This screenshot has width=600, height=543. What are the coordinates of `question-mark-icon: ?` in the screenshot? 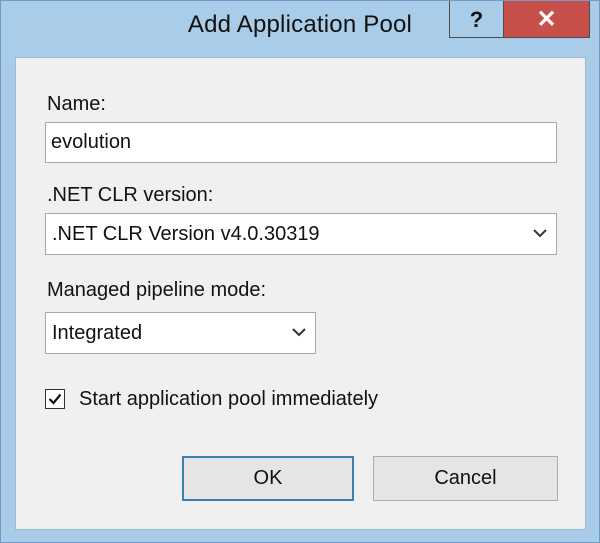 It's located at (476, 19).